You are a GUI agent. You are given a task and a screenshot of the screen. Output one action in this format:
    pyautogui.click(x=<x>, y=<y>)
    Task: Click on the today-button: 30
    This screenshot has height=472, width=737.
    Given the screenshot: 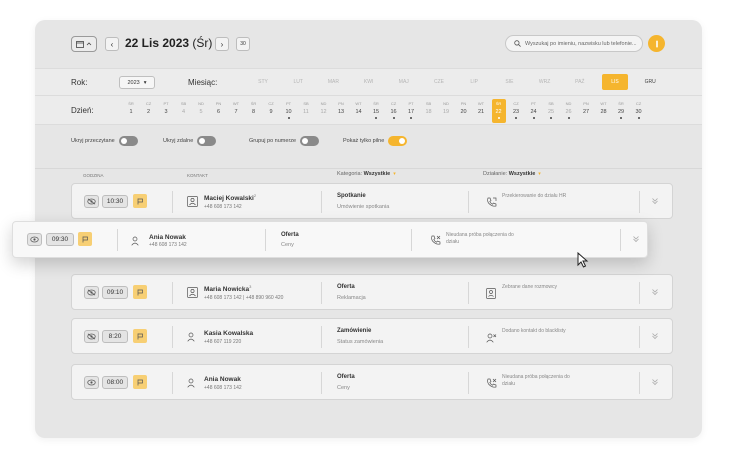 What is the action you would take?
    pyautogui.click(x=243, y=44)
    